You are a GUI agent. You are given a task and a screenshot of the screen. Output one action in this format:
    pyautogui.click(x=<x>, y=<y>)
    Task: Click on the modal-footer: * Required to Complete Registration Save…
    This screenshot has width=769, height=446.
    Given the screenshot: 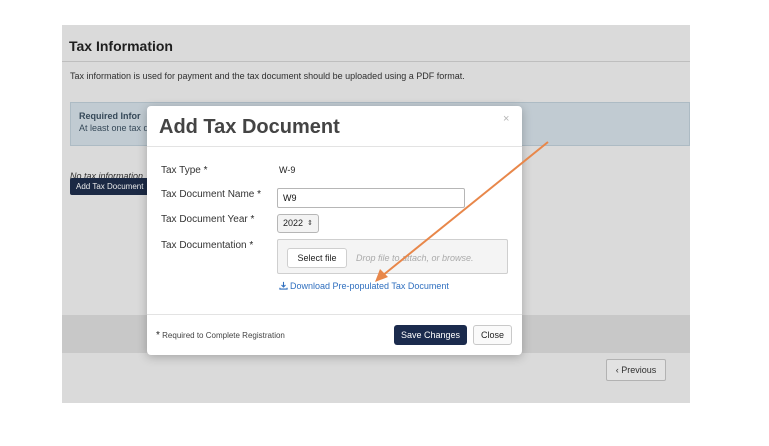 What is the action you would take?
    pyautogui.click(x=334, y=334)
    